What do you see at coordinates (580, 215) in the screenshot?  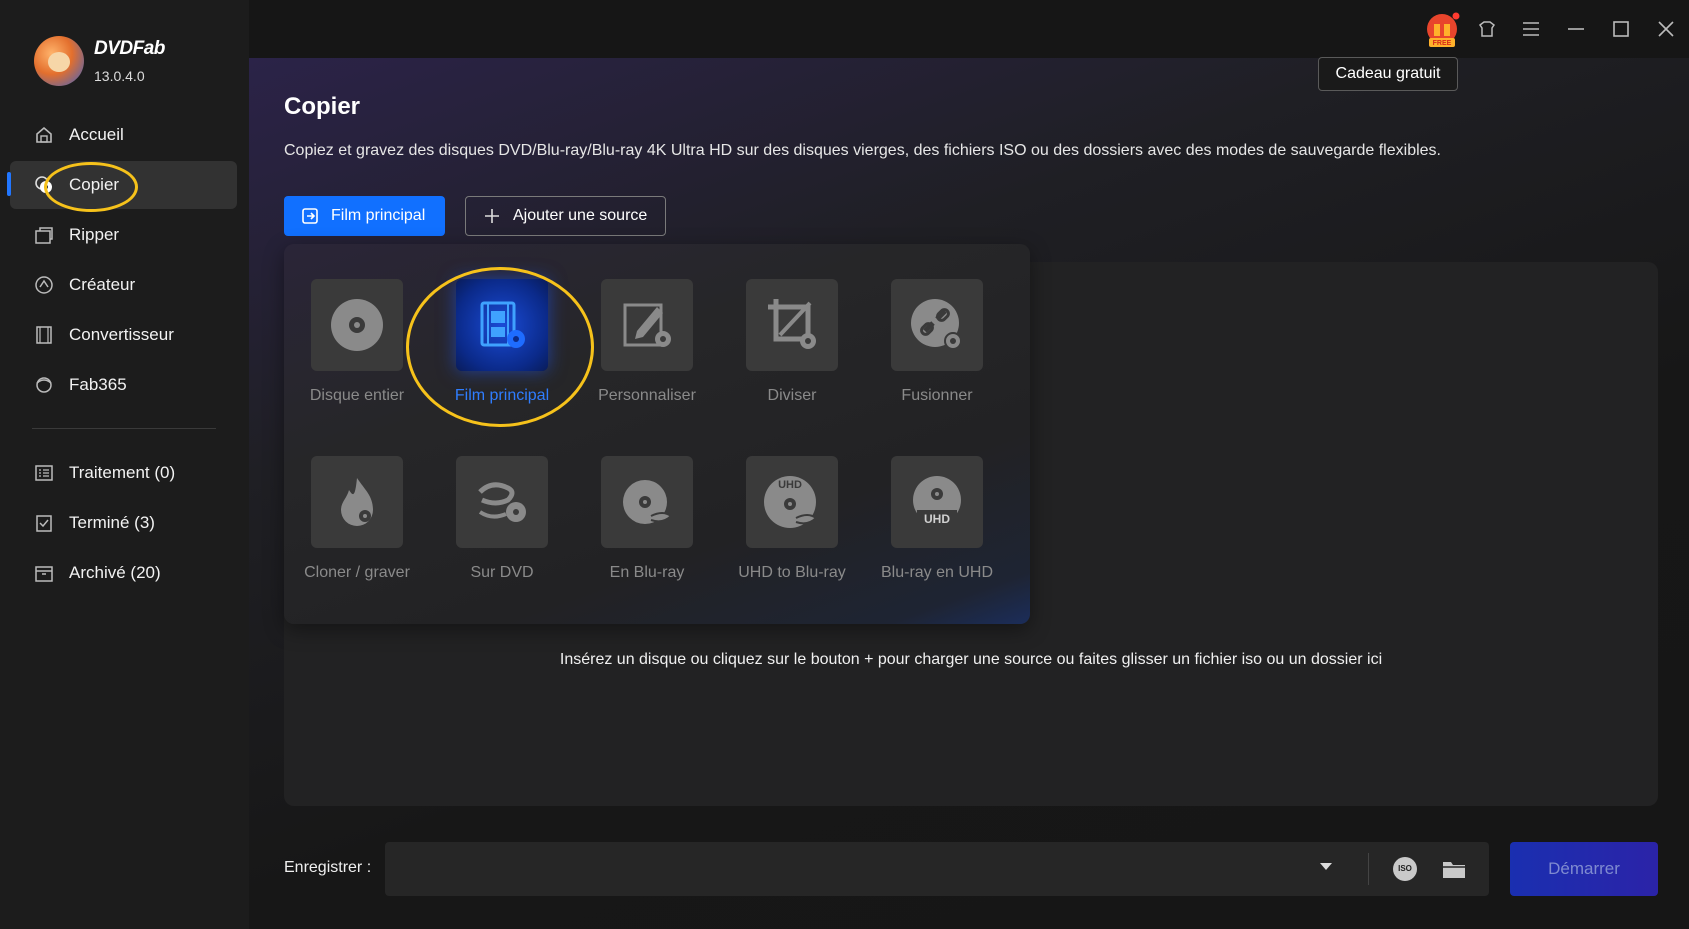 I see `add-source-label: Ajouter une source` at bounding box center [580, 215].